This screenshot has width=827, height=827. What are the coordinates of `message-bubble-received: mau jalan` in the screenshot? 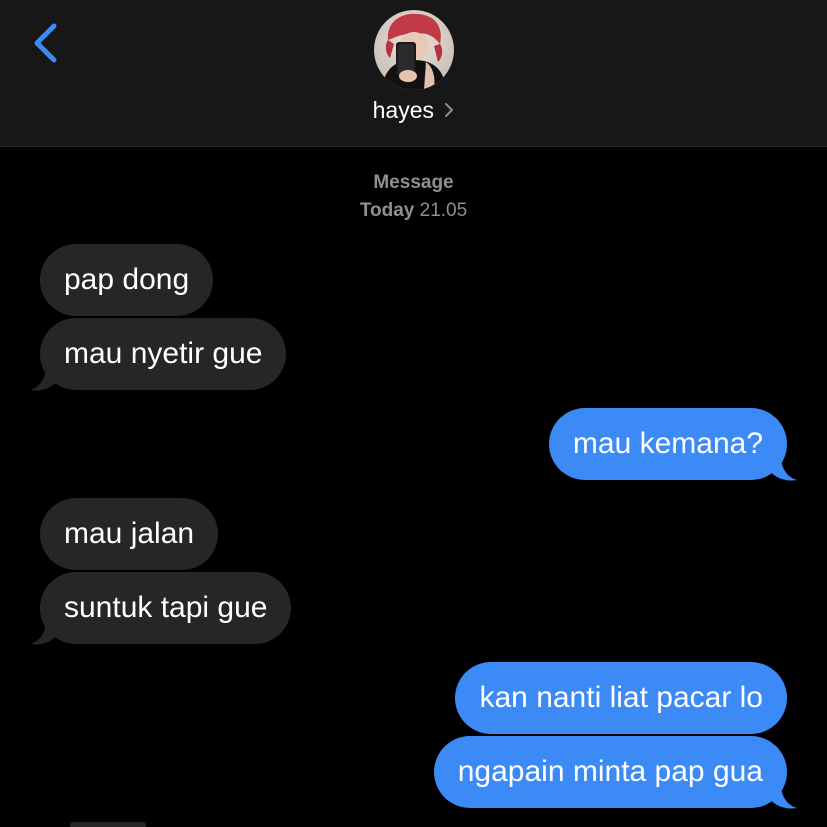 It's located at (129, 534).